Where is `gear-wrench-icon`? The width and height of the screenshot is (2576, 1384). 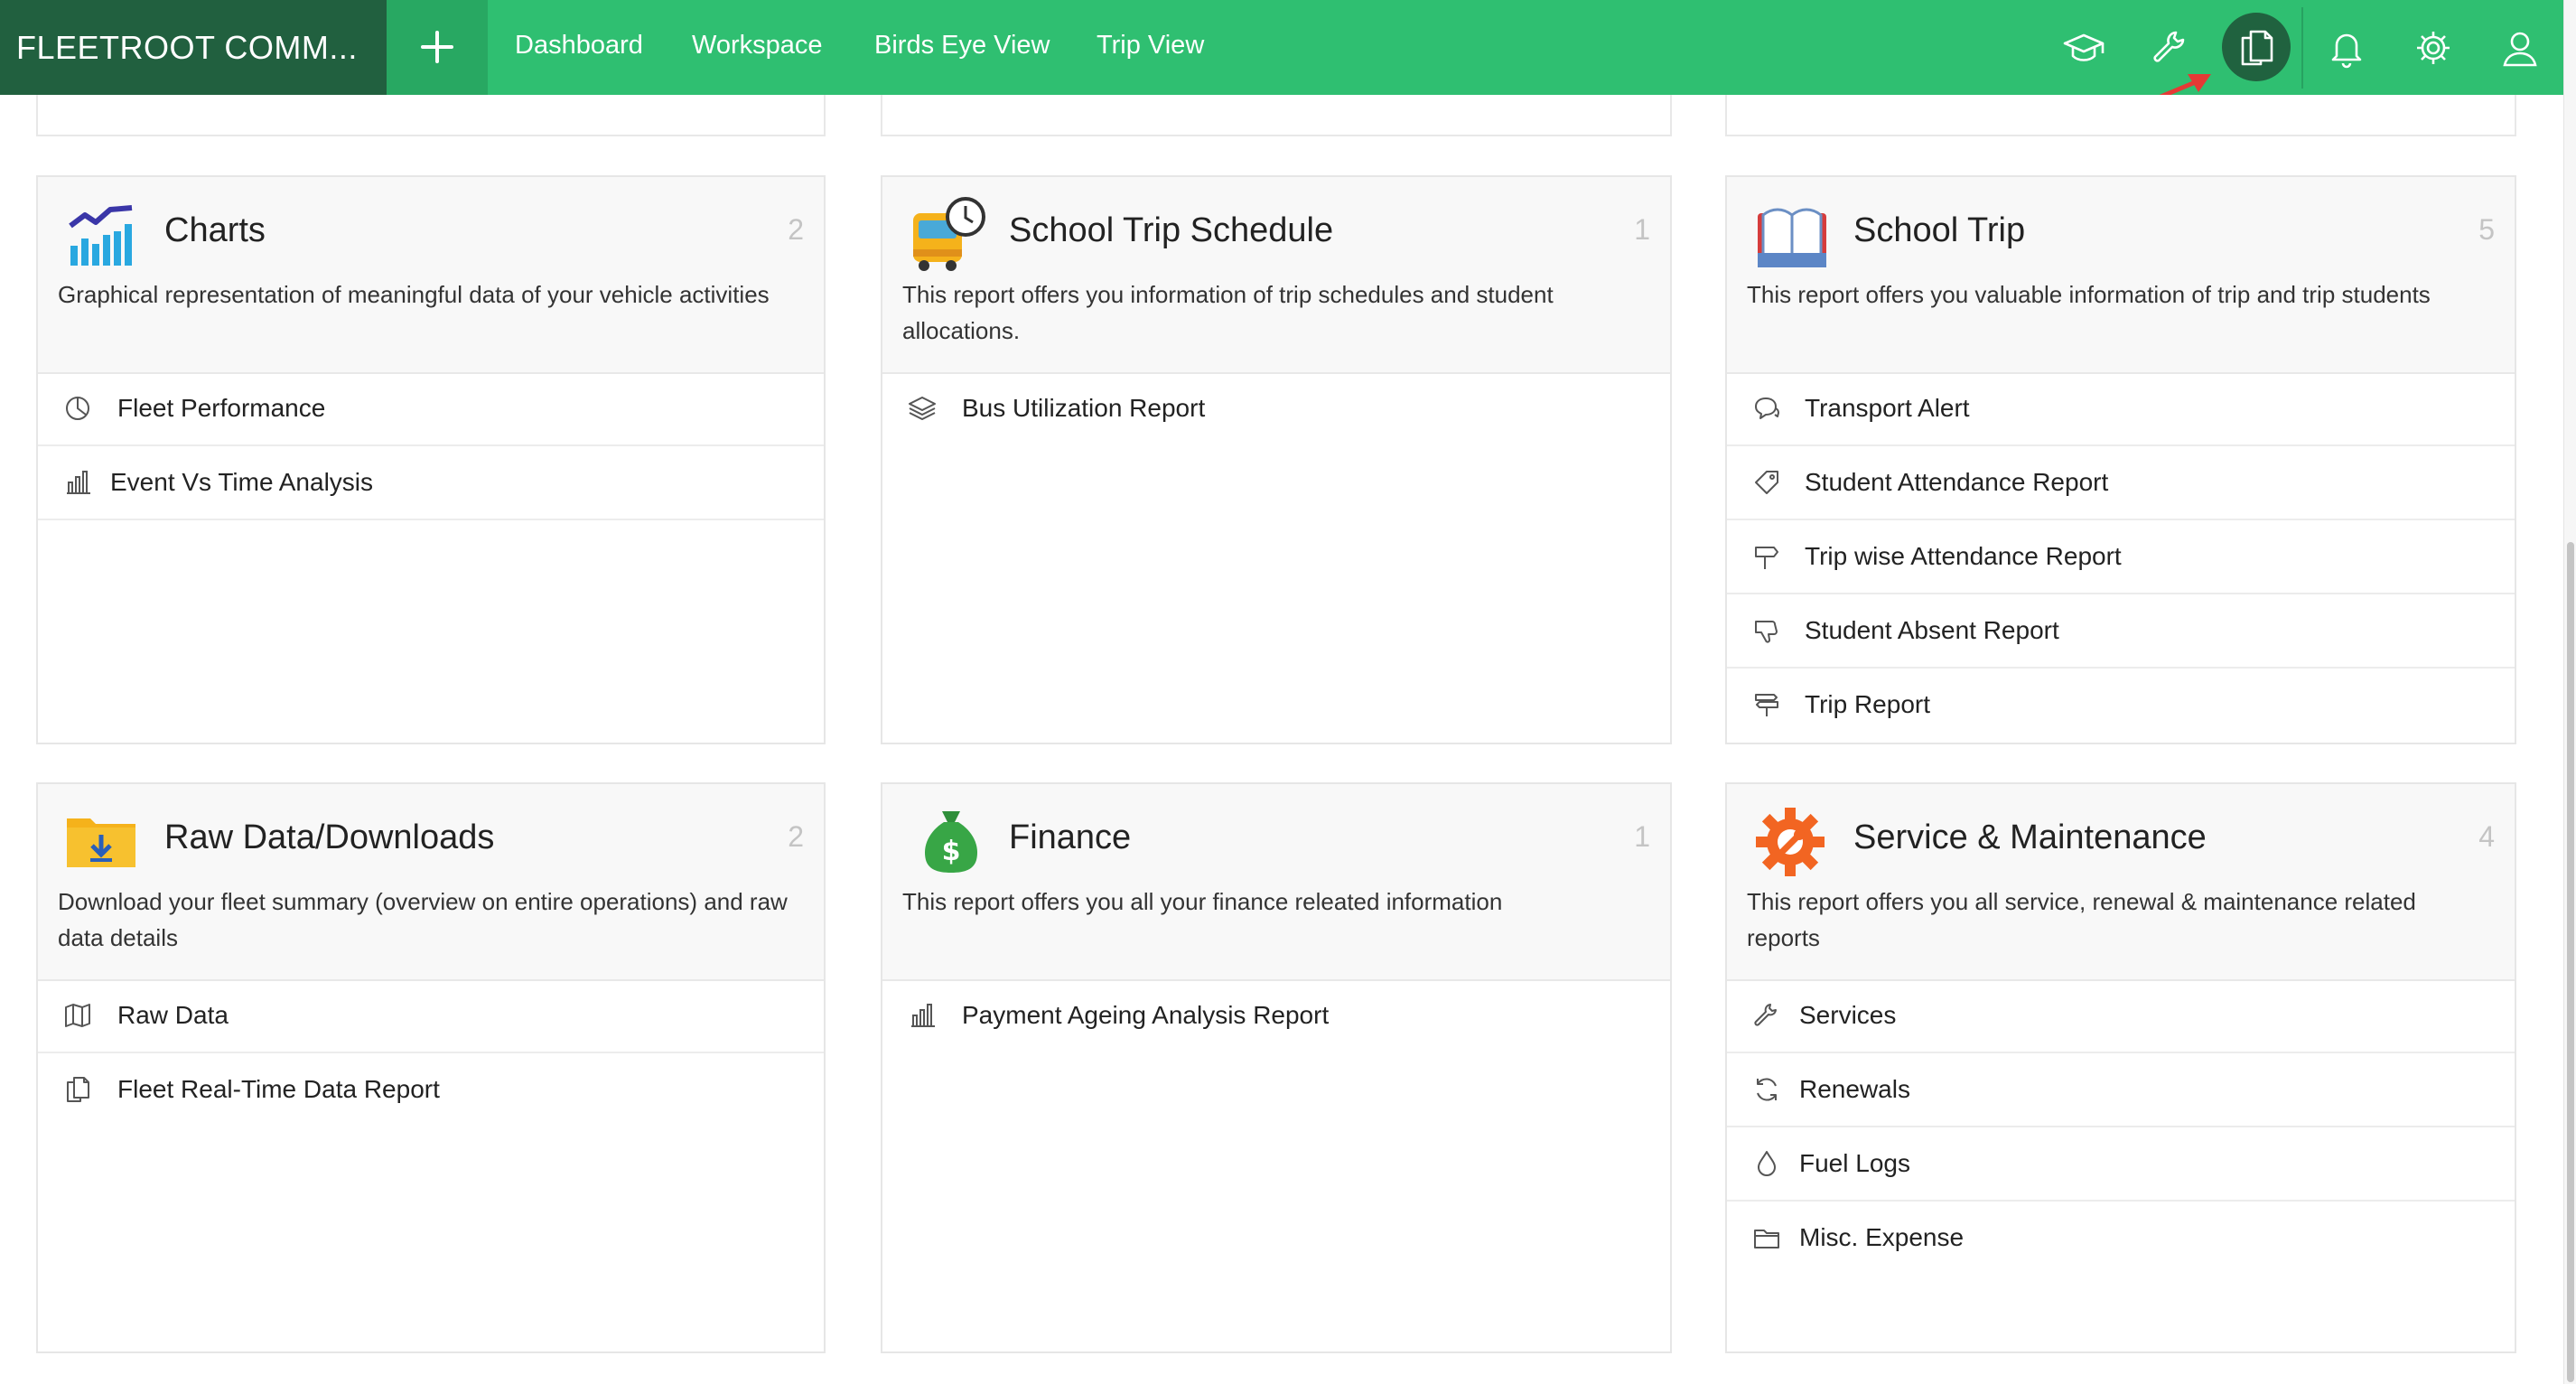 gear-wrench-icon is located at coordinates (1790, 842).